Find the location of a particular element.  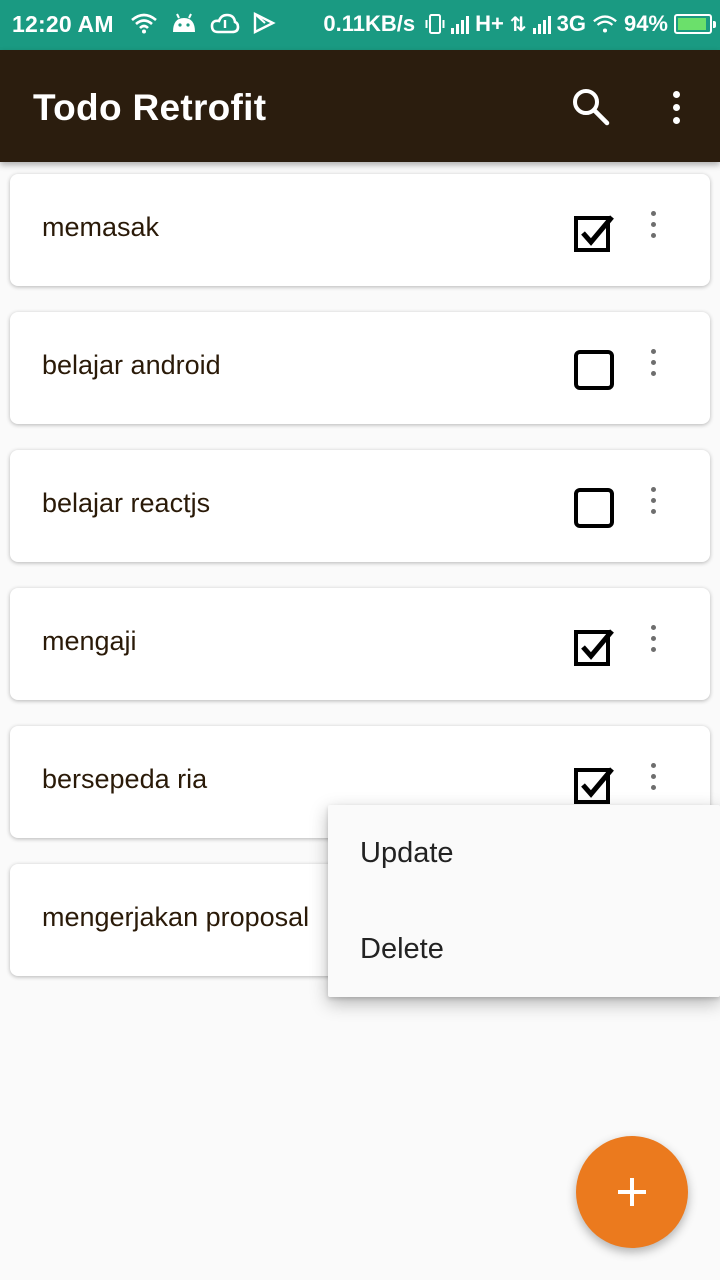

add-icon is located at coordinates (632, 1192).